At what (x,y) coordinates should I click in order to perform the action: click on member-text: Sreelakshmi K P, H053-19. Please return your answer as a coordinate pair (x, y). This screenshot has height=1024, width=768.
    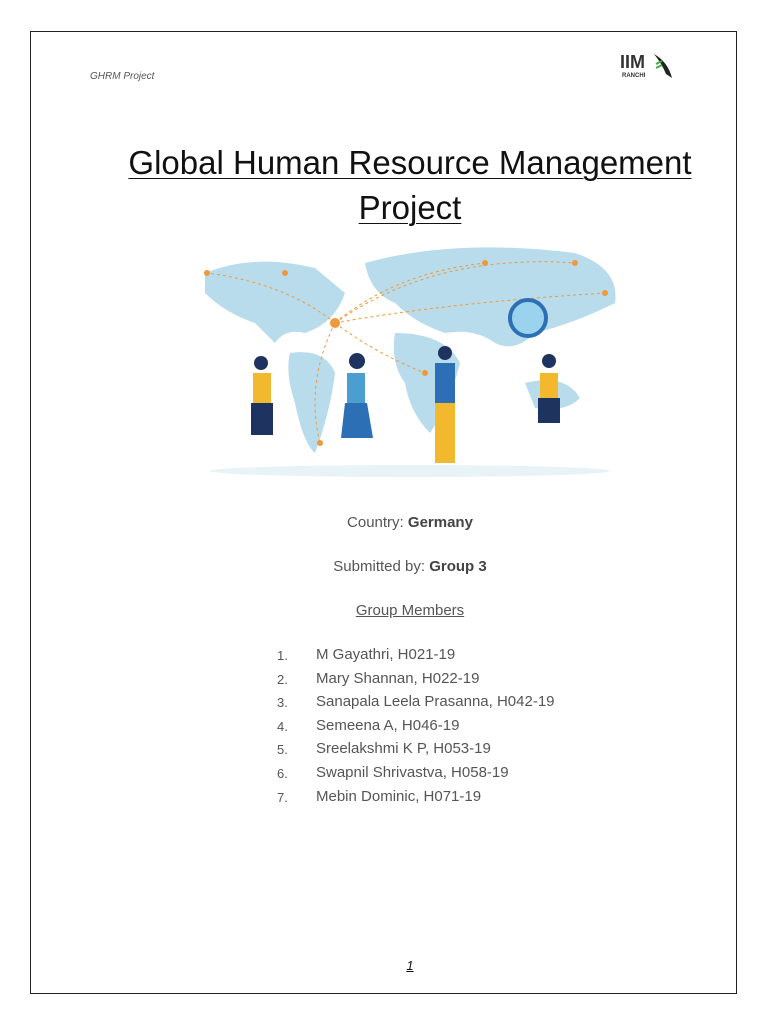
    Looking at the image, I should click on (403, 749).